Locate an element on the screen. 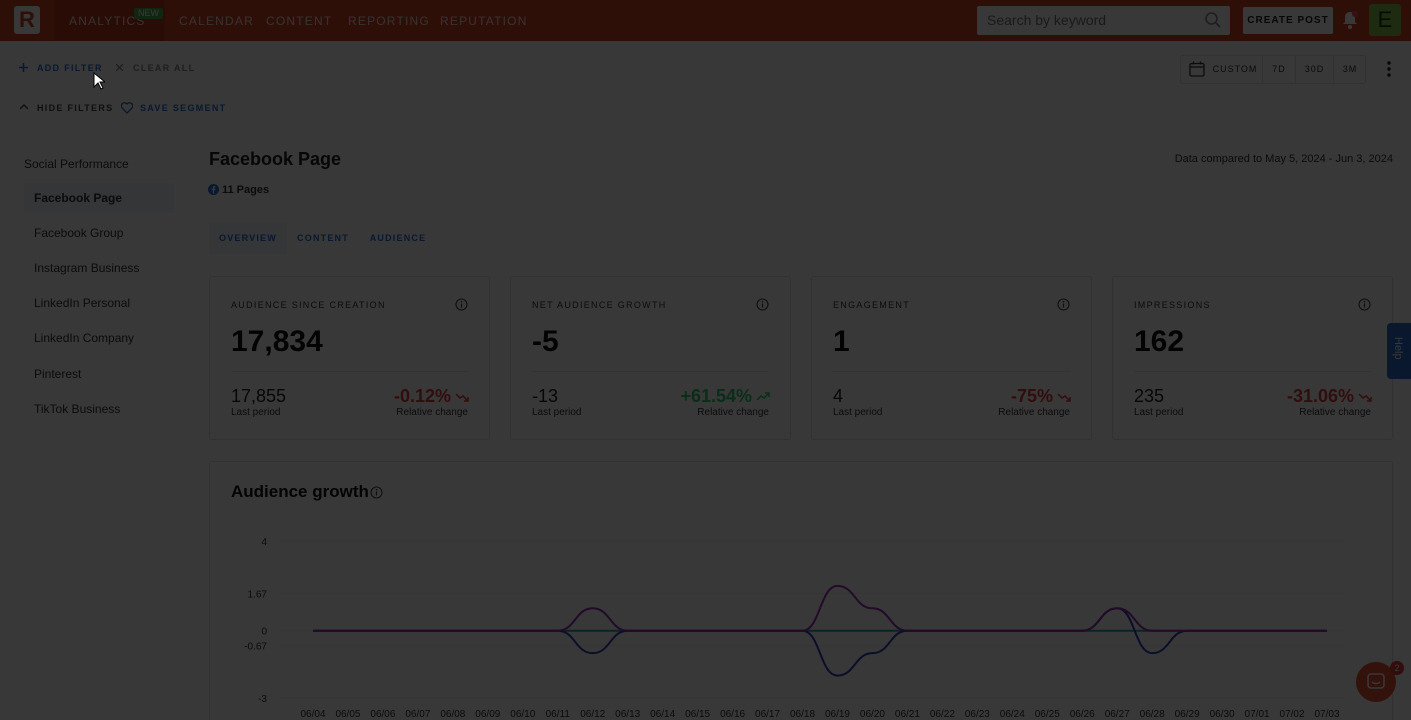 Image resolution: width=1411 pixels, height=720 pixels. x-tick-label: 06/06 is located at coordinates (382, 714).